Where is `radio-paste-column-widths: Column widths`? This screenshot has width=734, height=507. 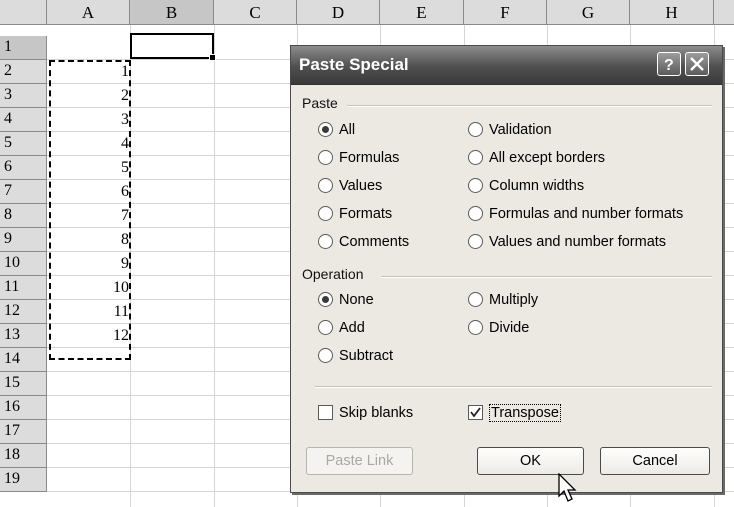
radio-paste-column-widths: Column widths is located at coordinates (526, 186).